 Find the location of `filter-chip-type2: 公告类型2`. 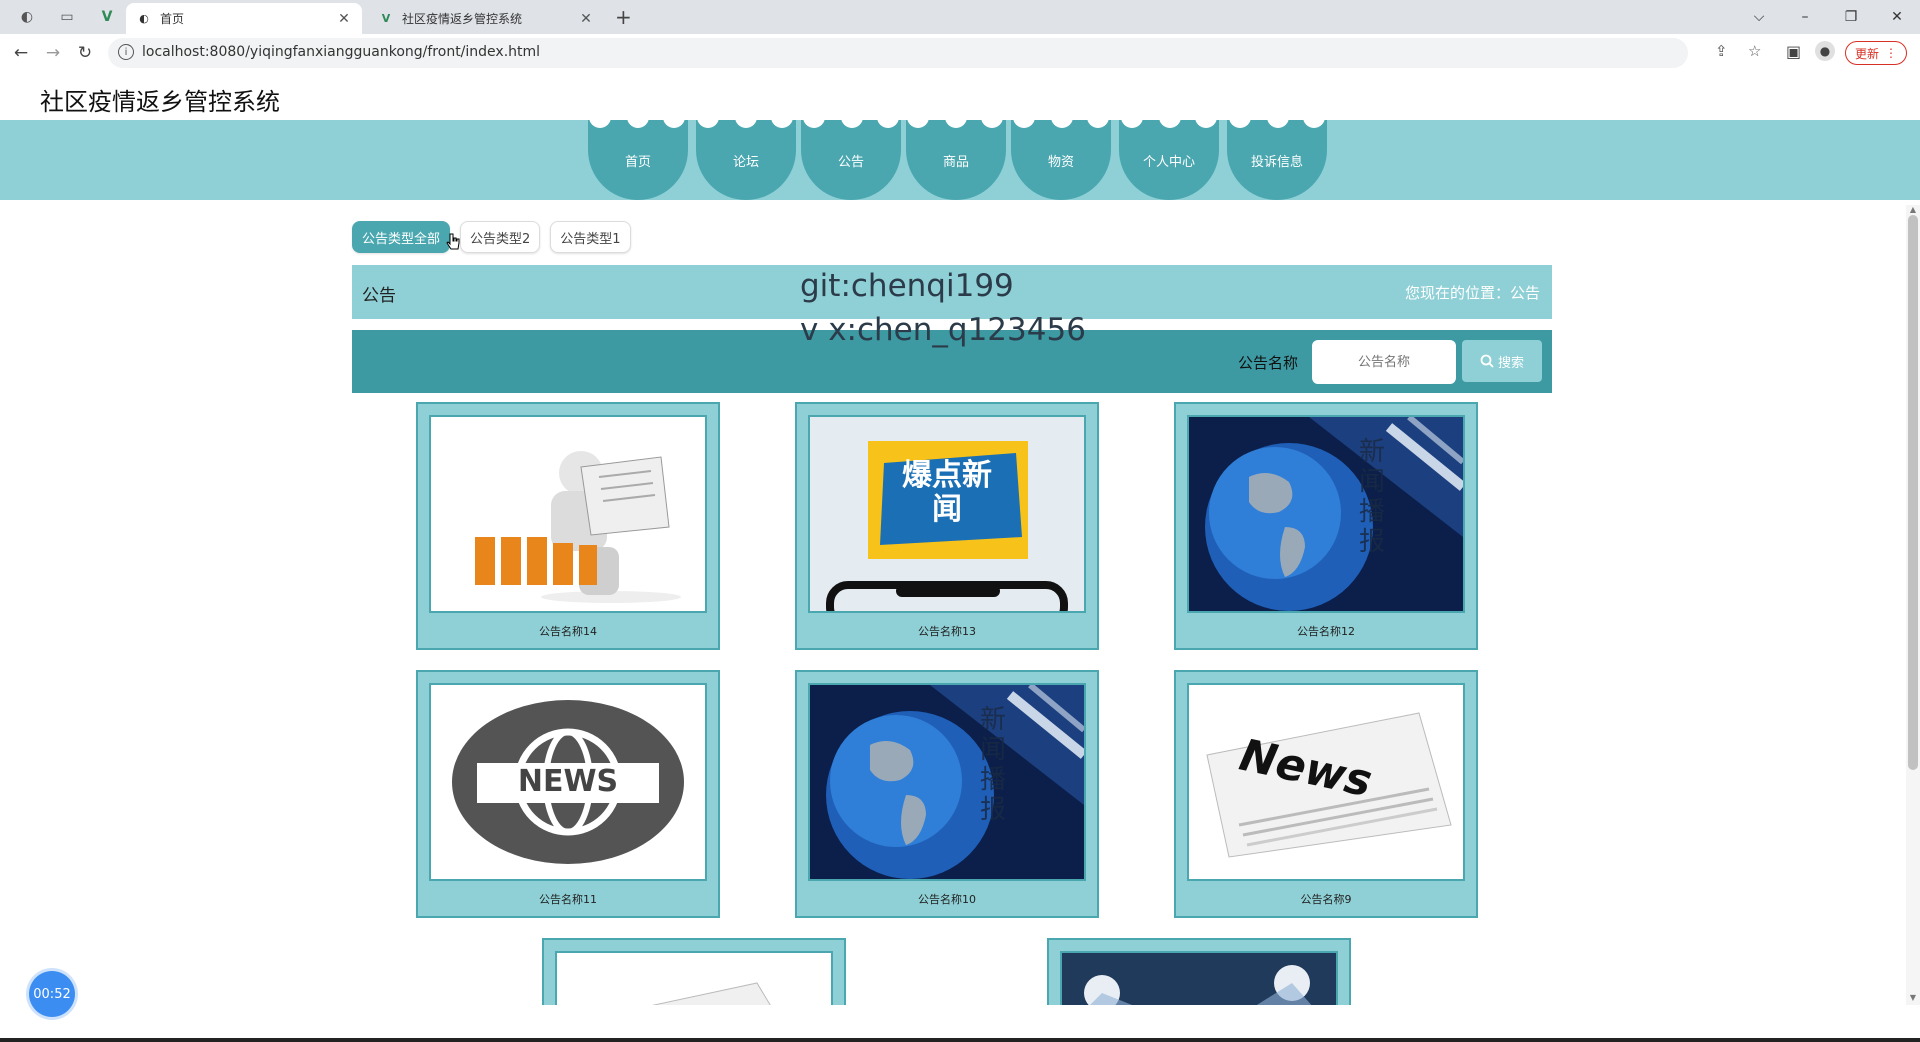

filter-chip-type2: 公告类型2 is located at coordinates (500, 237).